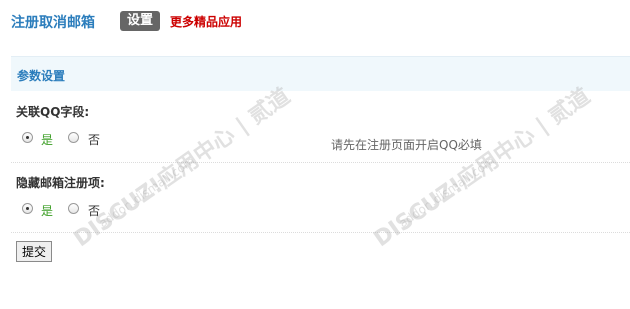 This screenshot has height=309, width=630. I want to click on qq-field-label: 关联QQ字段:, so click(53, 112).